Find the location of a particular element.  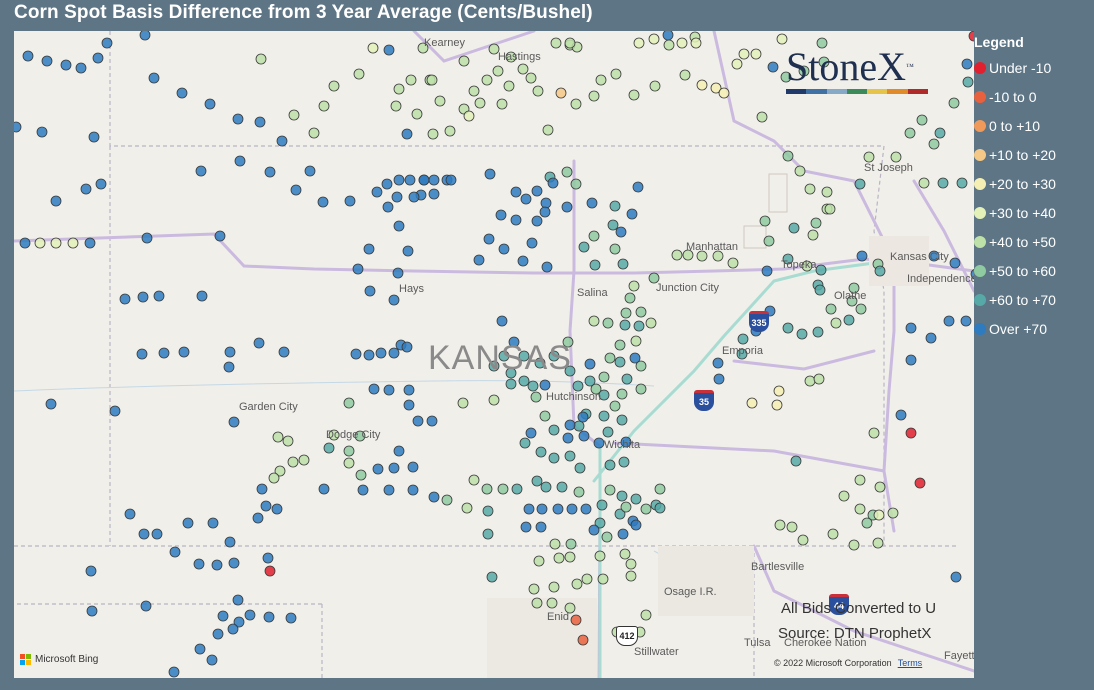

legend-item: Over +70 is located at coordinates (1034, 328).